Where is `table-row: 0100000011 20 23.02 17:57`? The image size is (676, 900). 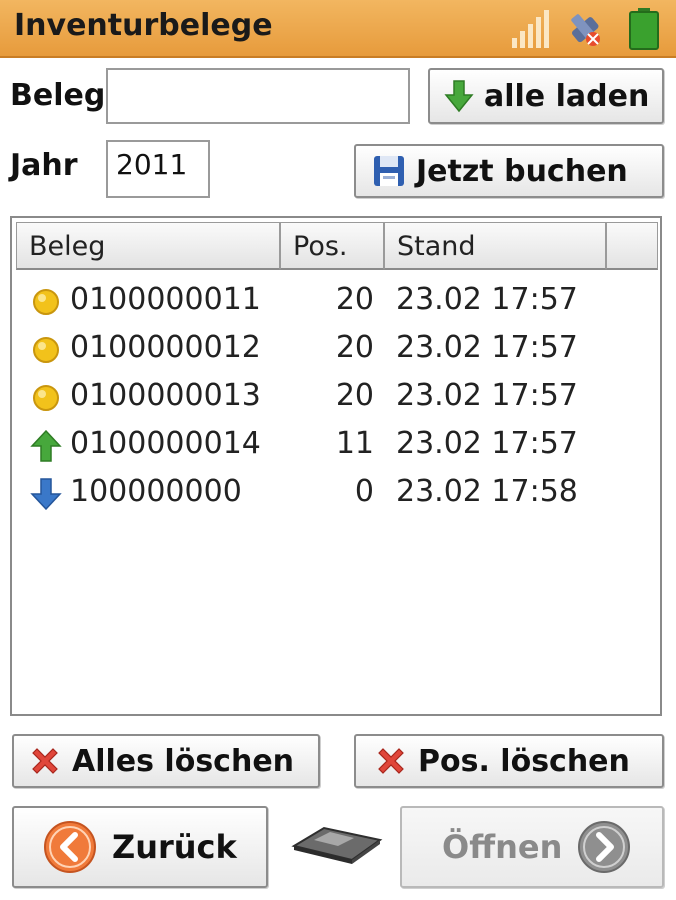 table-row: 0100000011 20 23.02 17:57 is located at coordinates (336, 301).